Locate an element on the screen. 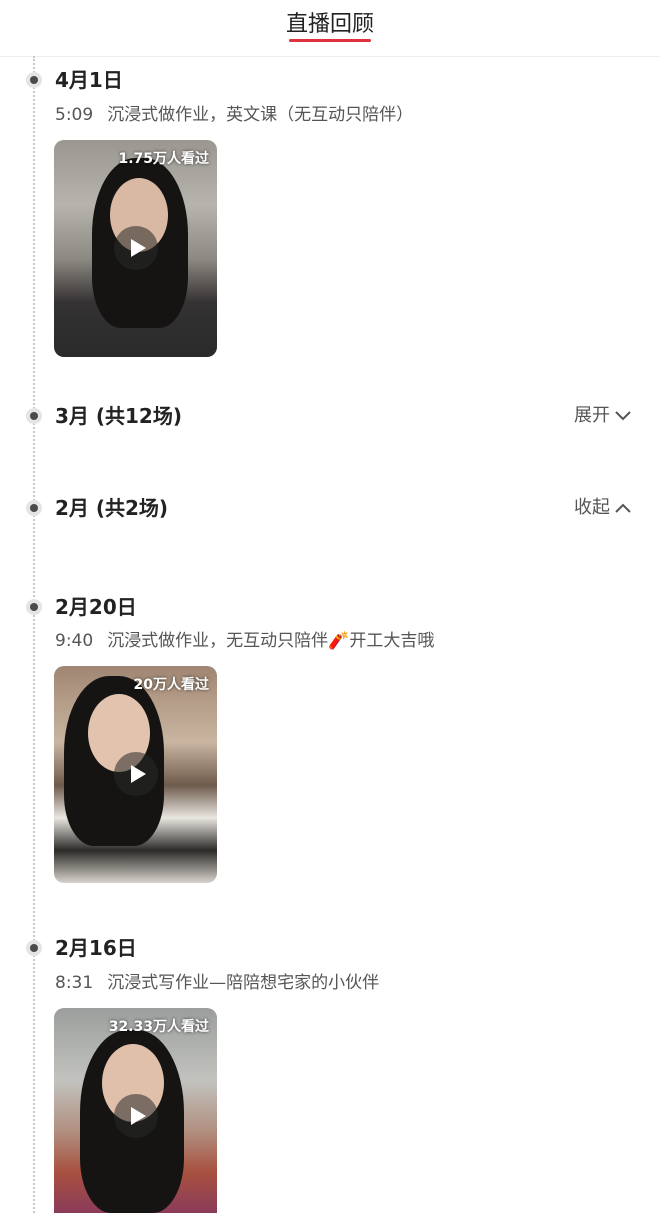  timeline-line is located at coordinates (34, 634).